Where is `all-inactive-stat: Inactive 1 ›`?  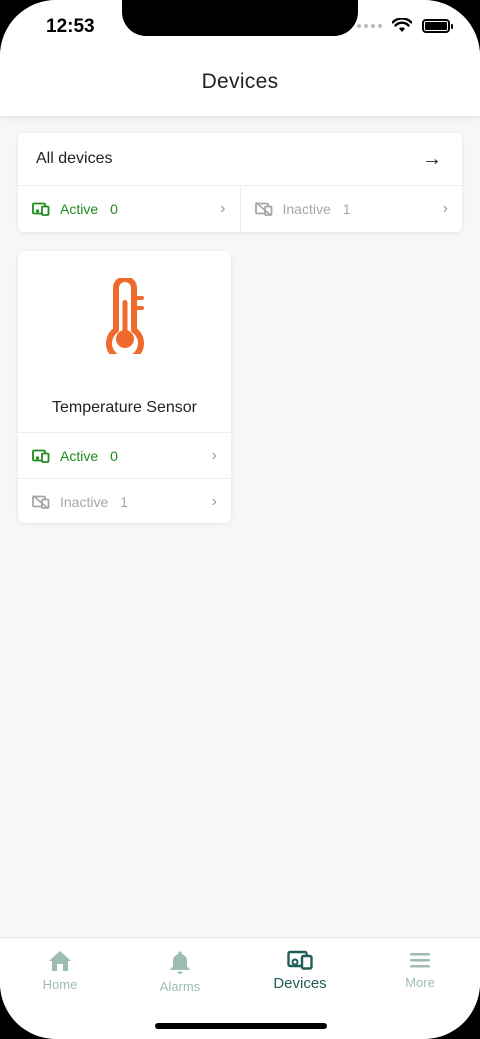 all-inactive-stat: Inactive 1 › is located at coordinates (351, 209).